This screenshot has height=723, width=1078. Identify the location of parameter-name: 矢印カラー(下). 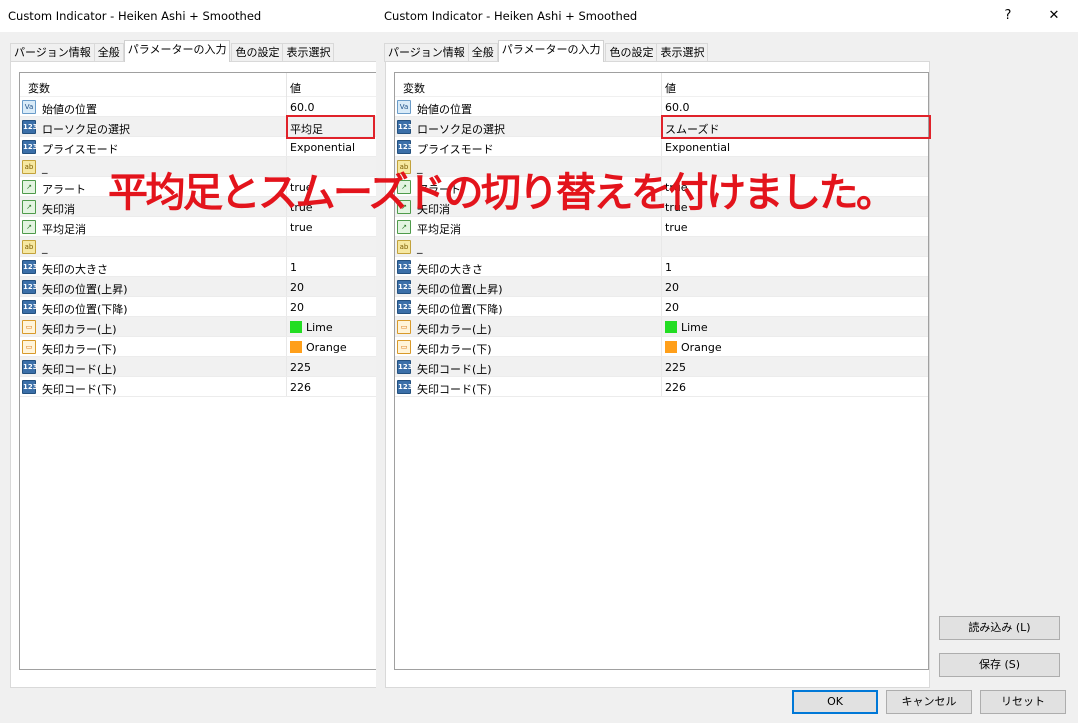
(79, 349).